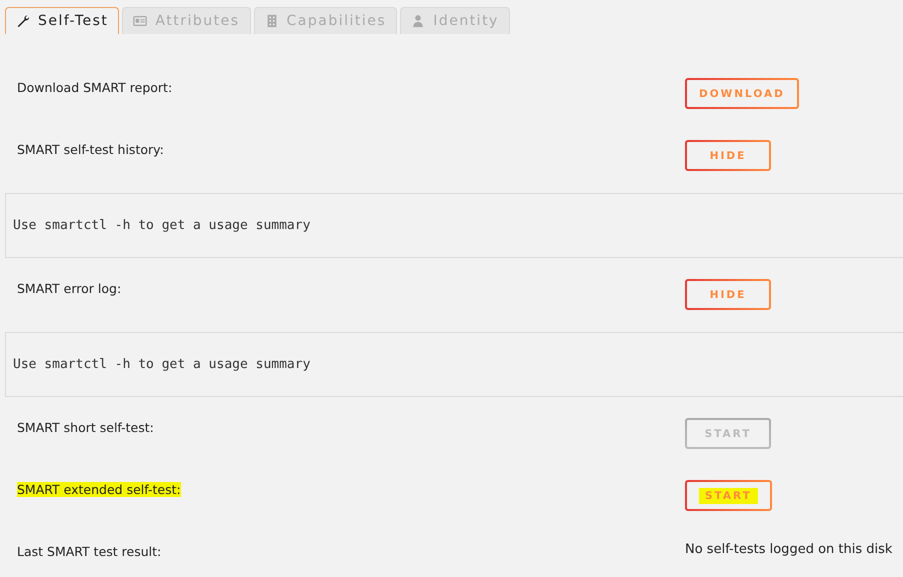 Image resolution: width=903 pixels, height=577 pixels. I want to click on setting-label: Last SMART test result:, so click(89, 551).